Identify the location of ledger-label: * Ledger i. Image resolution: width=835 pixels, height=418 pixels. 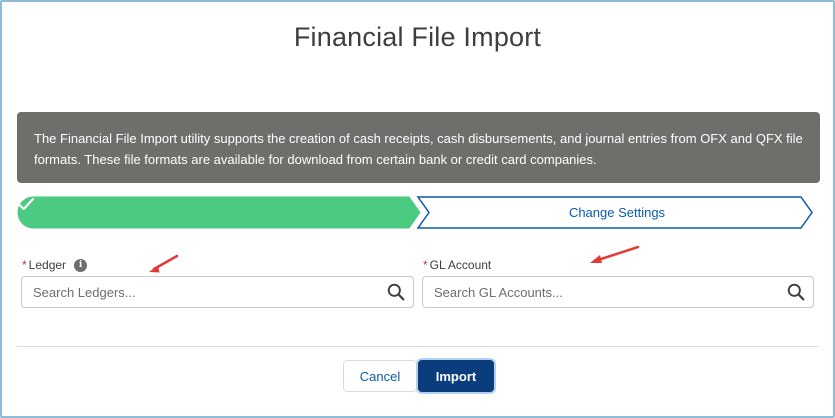
(55, 265).